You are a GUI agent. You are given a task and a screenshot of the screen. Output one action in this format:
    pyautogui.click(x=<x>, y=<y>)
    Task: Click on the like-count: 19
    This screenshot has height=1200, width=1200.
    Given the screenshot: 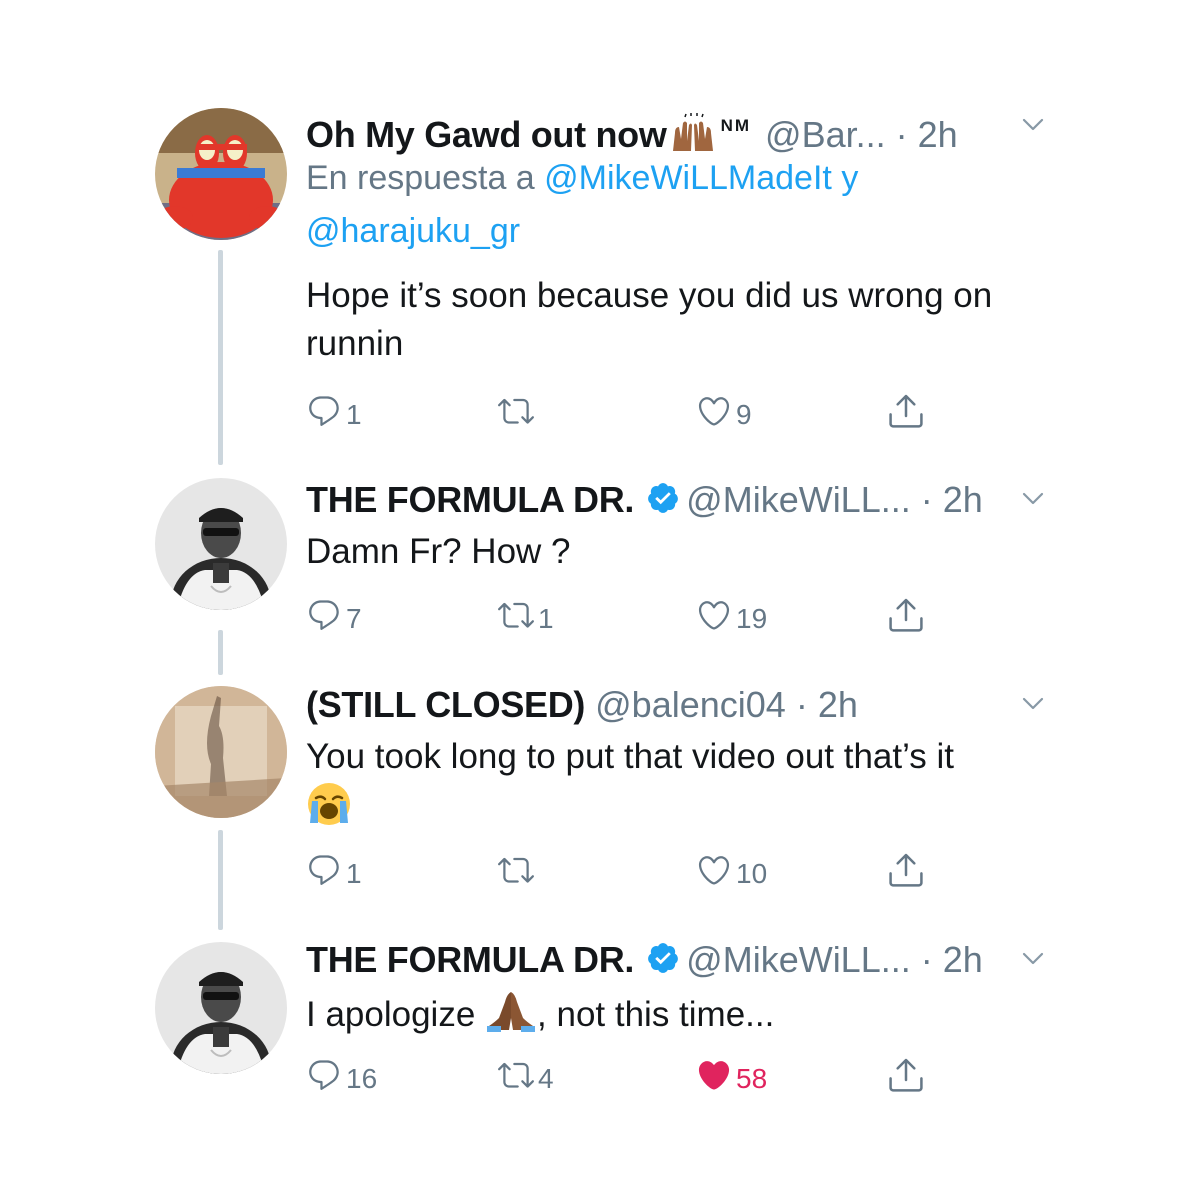 What is the action you would take?
    pyautogui.click(x=752, y=618)
    